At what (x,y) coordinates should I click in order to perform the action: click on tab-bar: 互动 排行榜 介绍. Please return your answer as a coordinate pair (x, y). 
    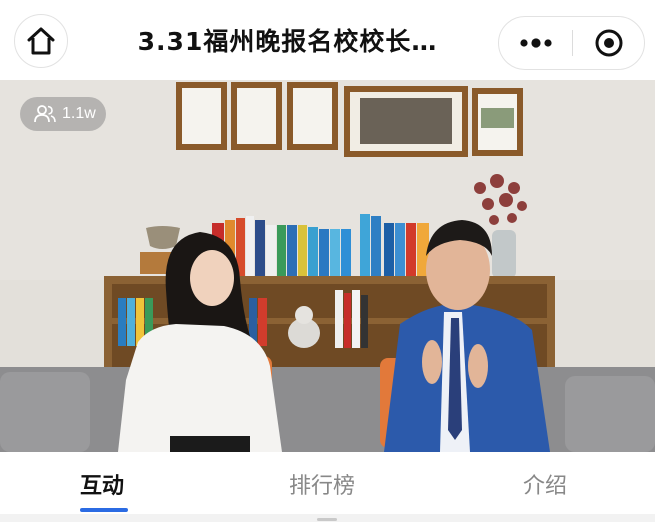
    Looking at the image, I should click on (327, 483).